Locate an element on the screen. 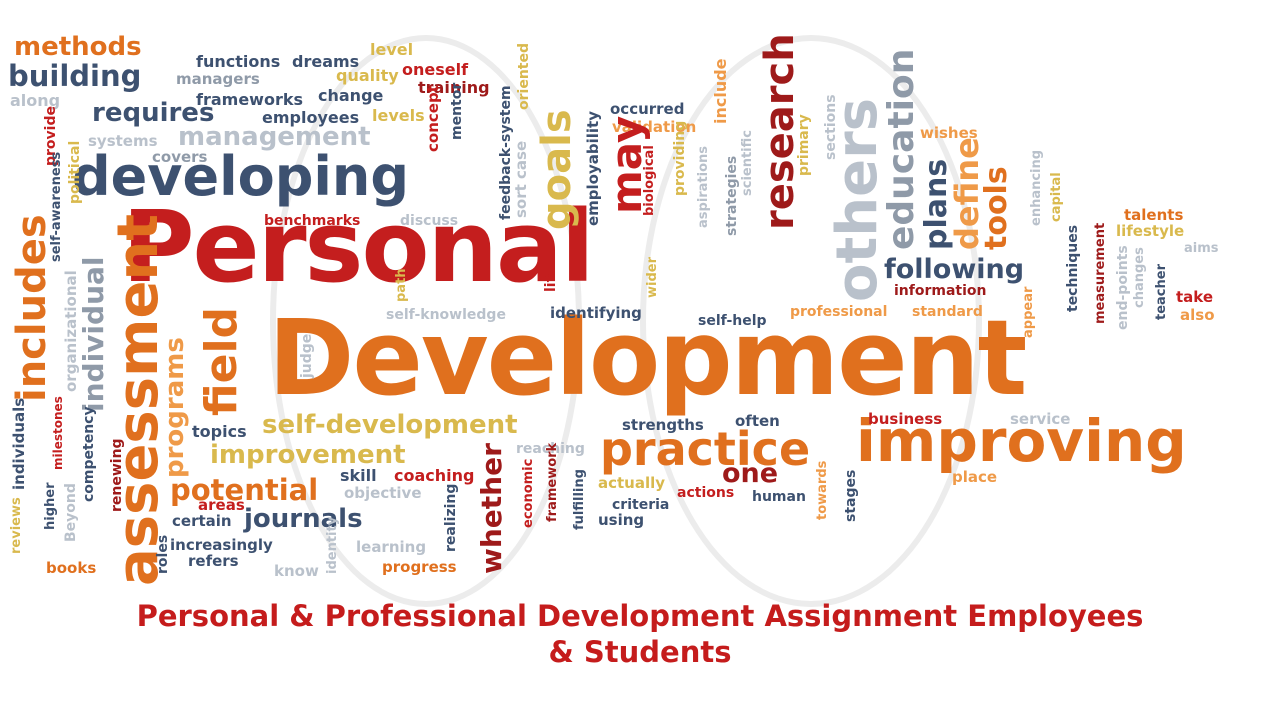  word-service: service is located at coordinates (1040, 419).